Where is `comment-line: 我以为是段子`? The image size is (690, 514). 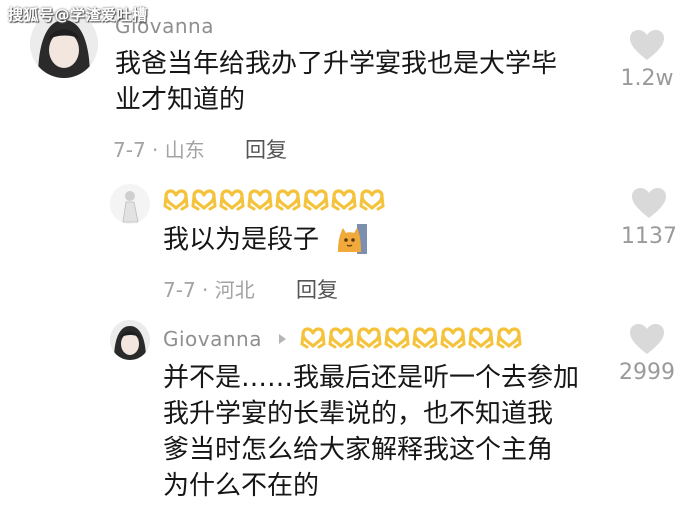 comment-line: 我以为是段子 is located at coordinates (241, 240).